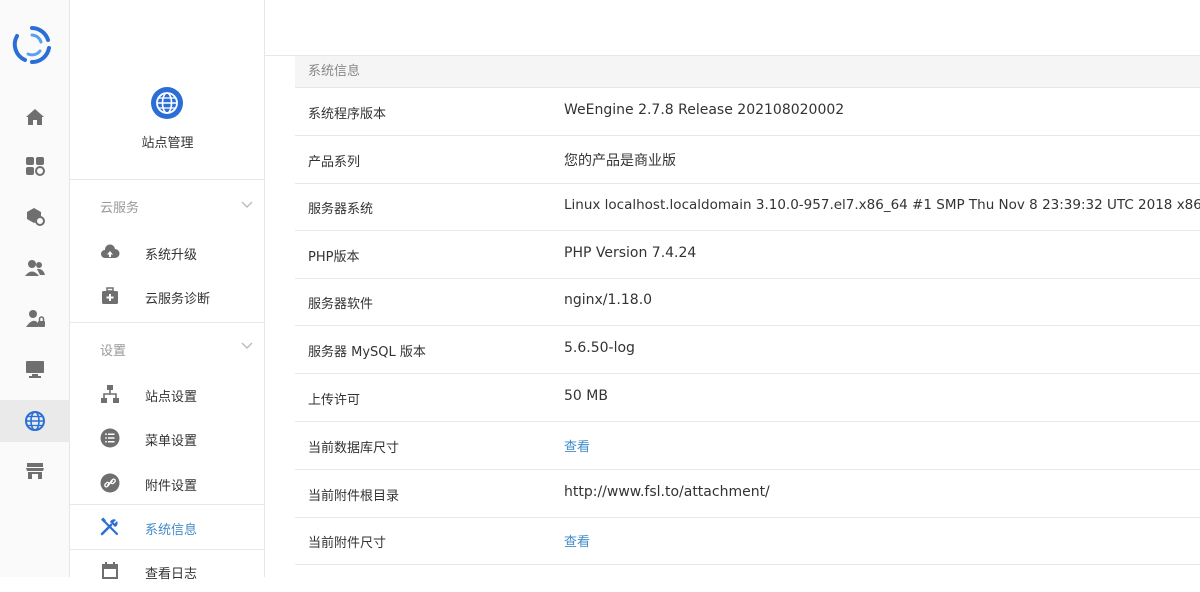 The width and height of the screenshot is (1200, 592). I want to click on table-row: 当前附件根目录 http://www.fsl.to/attachment/, so click(747, 494).